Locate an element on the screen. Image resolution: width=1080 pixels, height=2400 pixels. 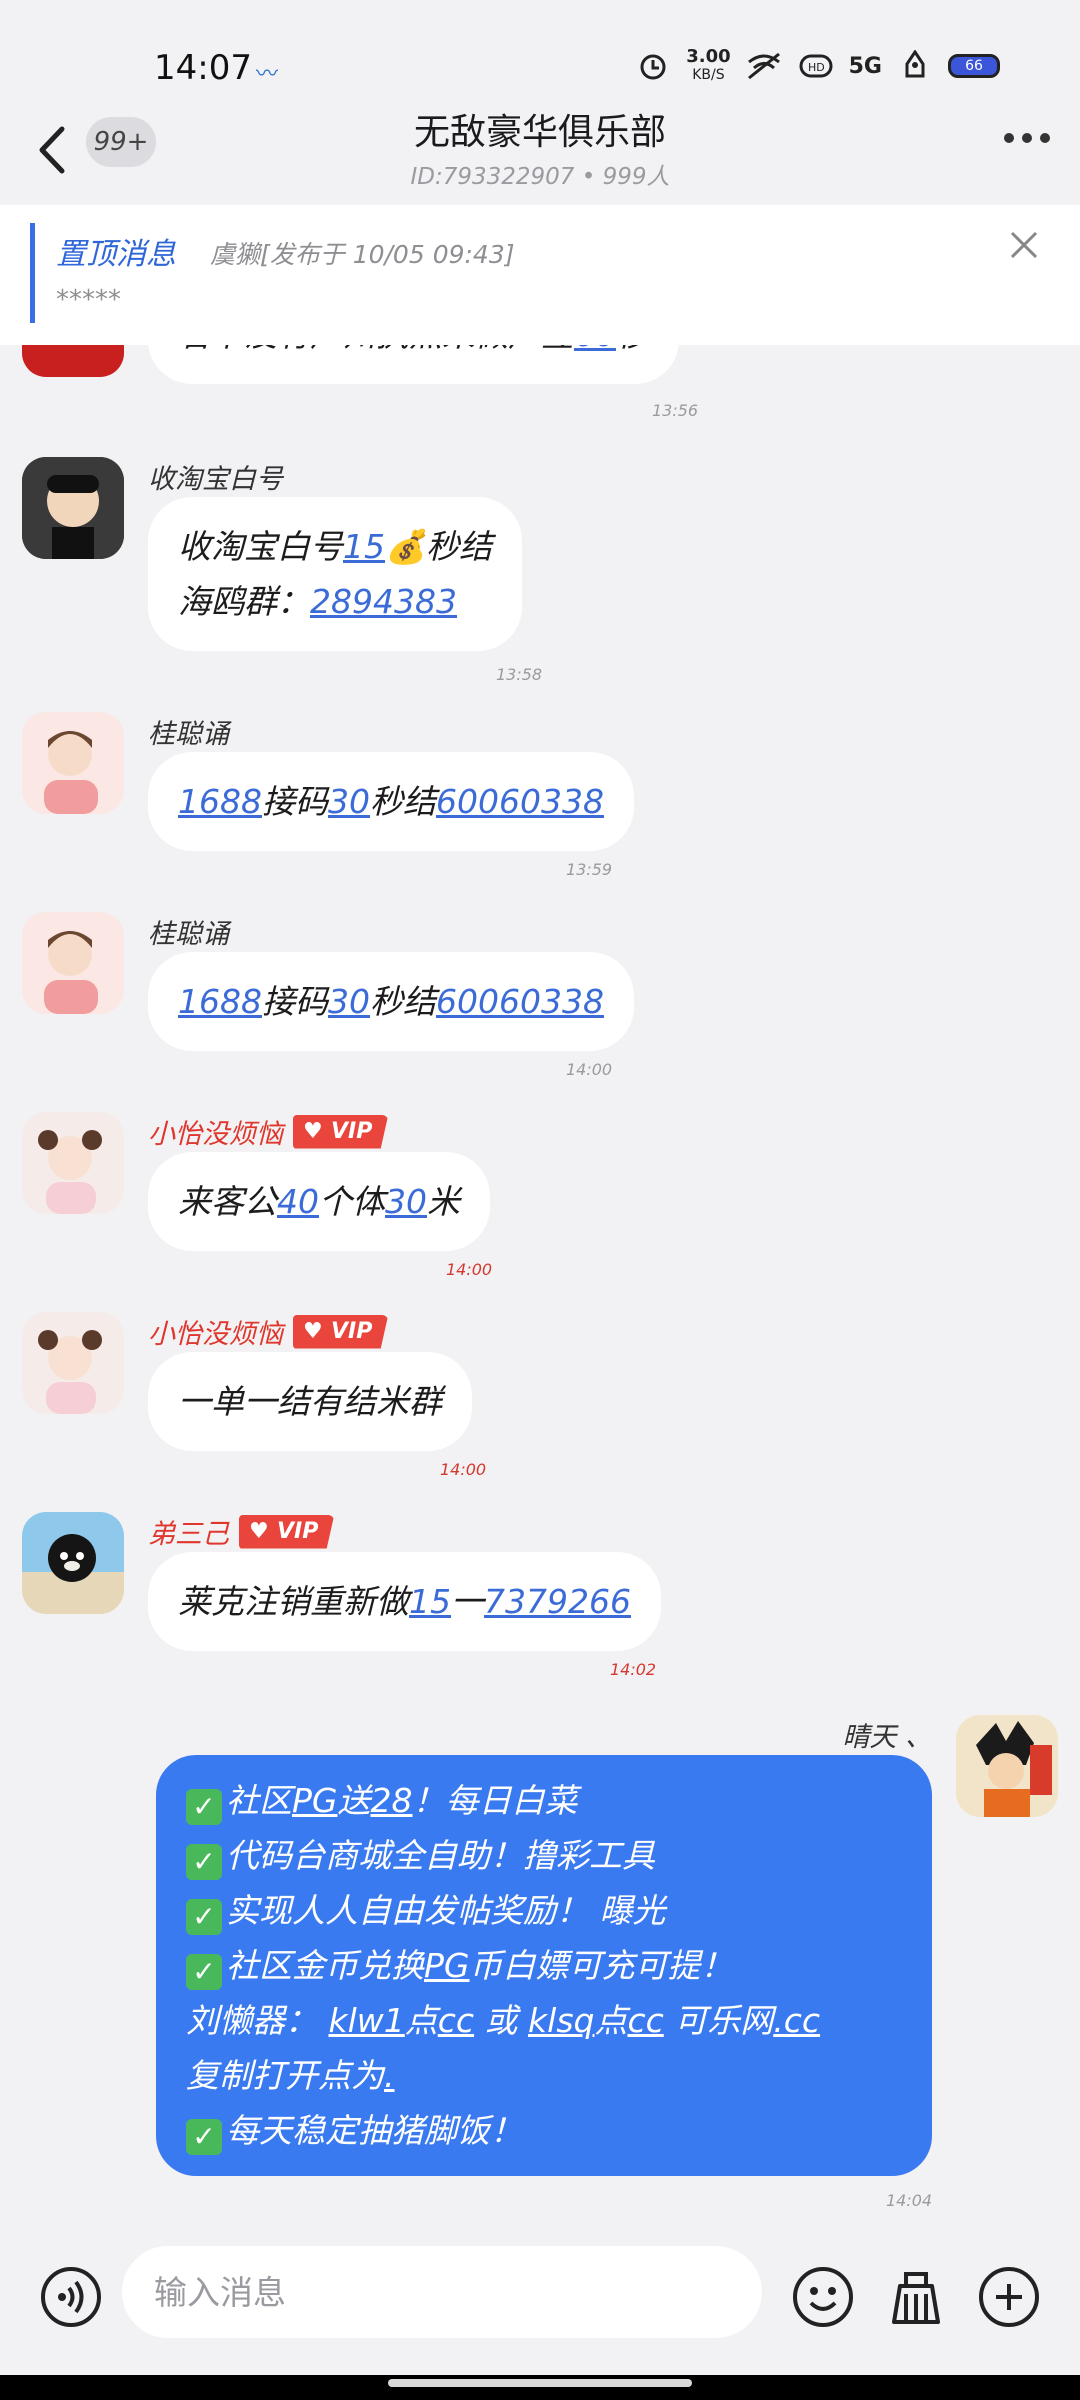
system-nav-bar is located at coordinates (540, 2387).